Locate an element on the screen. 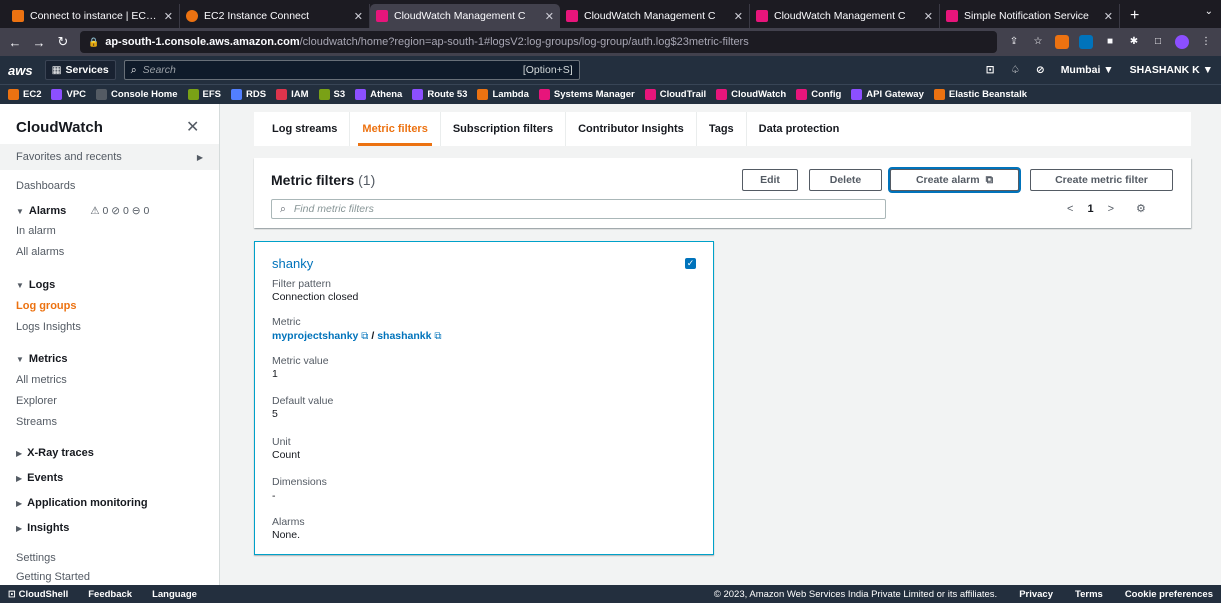 Image resolution: width=1221 pixels, height=603 pixels. chevron-right-icon: > is located at coordinates (1111, 209).